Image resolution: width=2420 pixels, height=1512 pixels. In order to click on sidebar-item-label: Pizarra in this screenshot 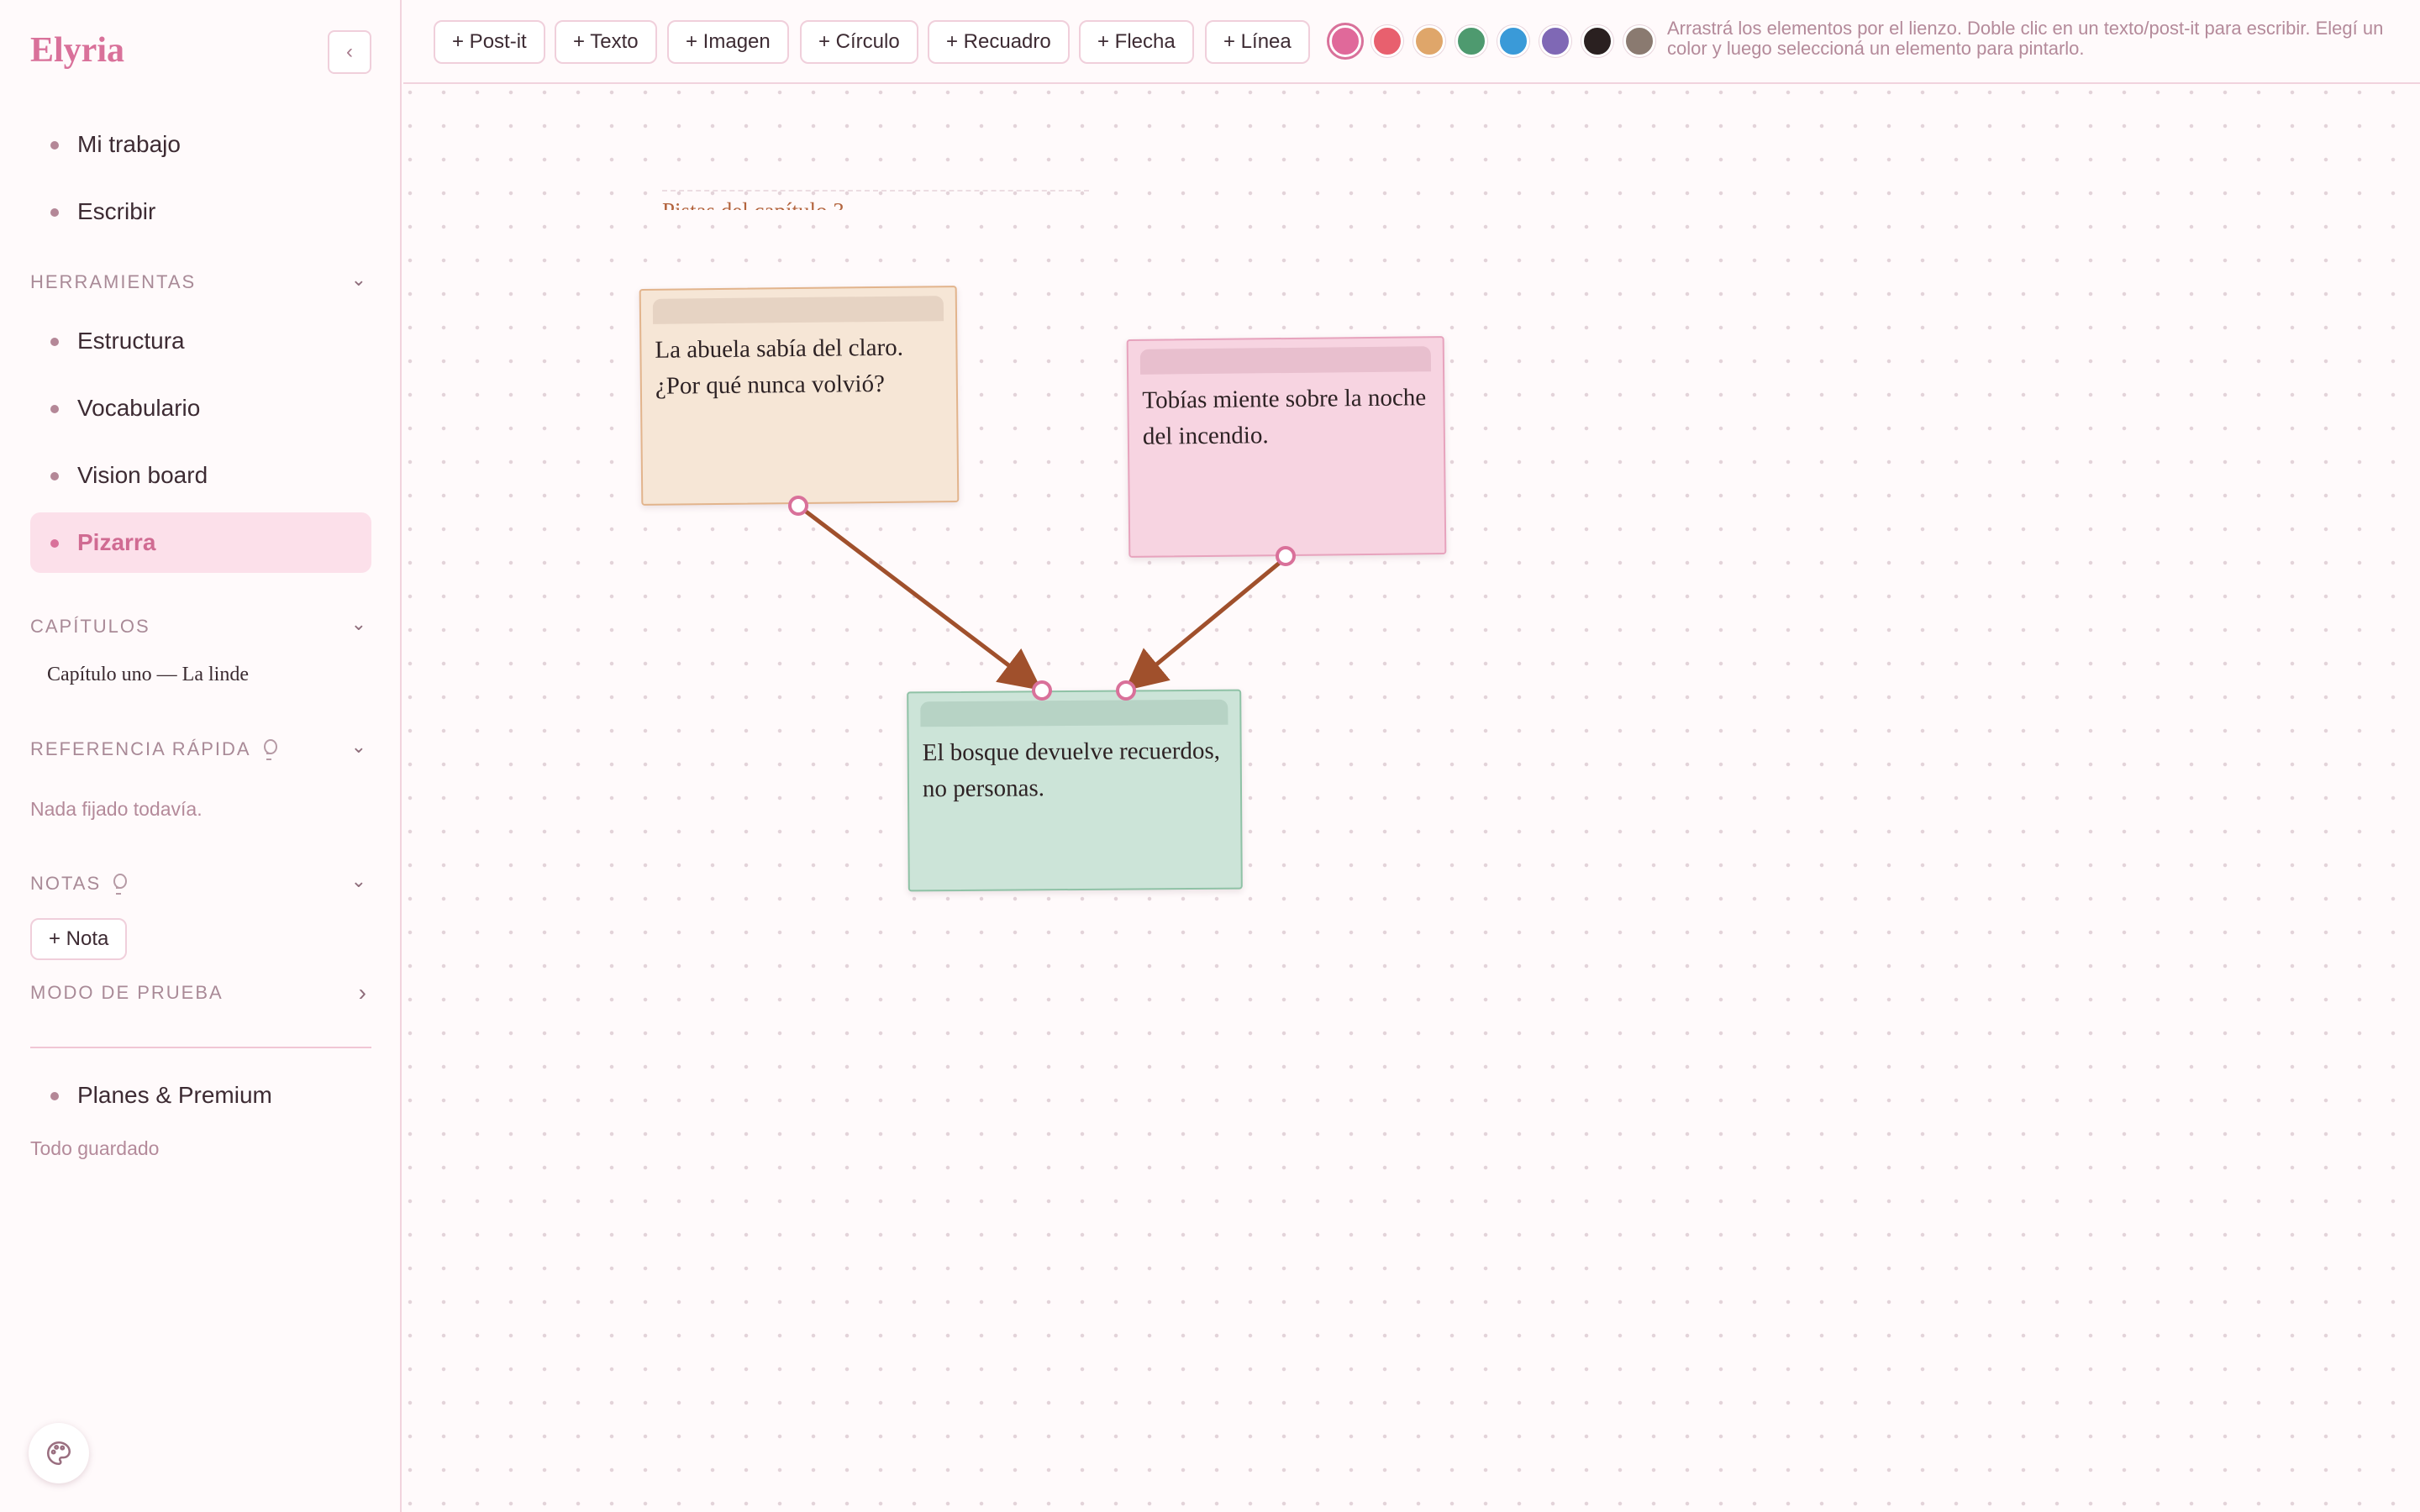, I will do `click(116, 542)`.